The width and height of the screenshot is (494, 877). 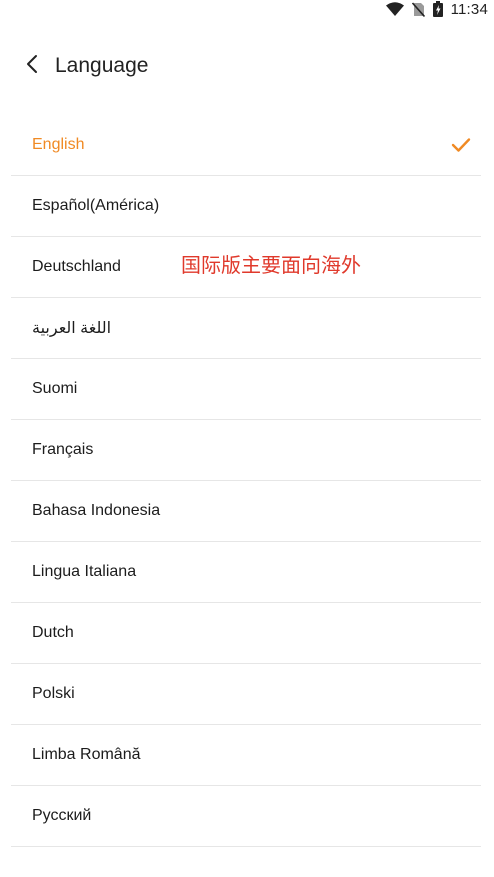 I want to click on language-item-english: English, so click(x=246, y=145).